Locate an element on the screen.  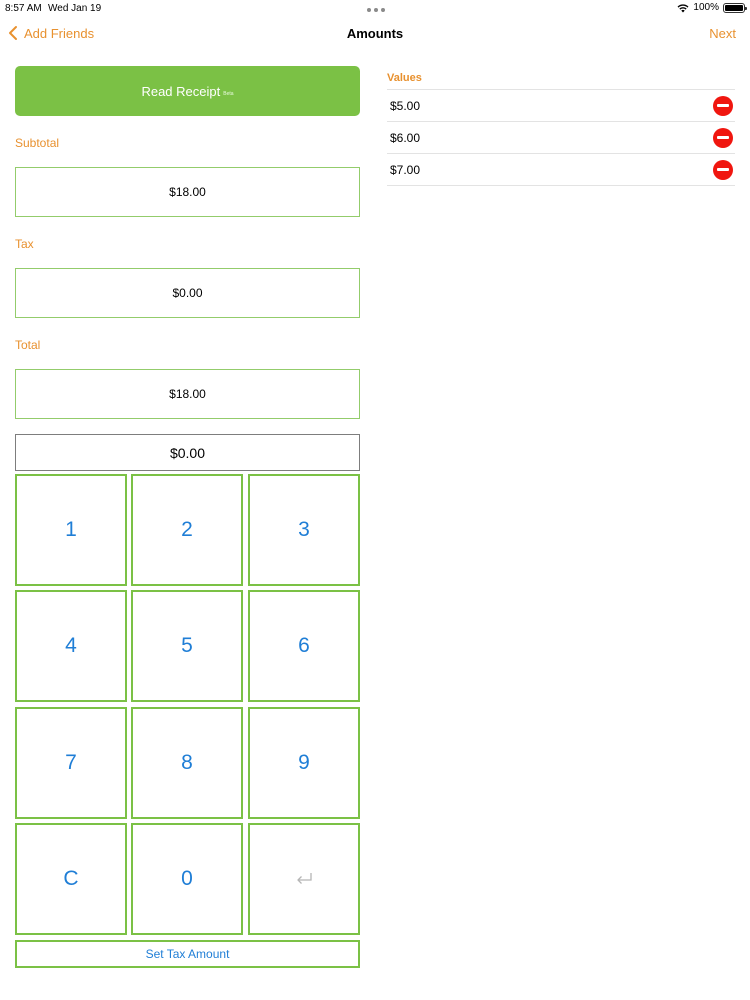
value-amount: $5.00 is located at coordinates (405, 105).